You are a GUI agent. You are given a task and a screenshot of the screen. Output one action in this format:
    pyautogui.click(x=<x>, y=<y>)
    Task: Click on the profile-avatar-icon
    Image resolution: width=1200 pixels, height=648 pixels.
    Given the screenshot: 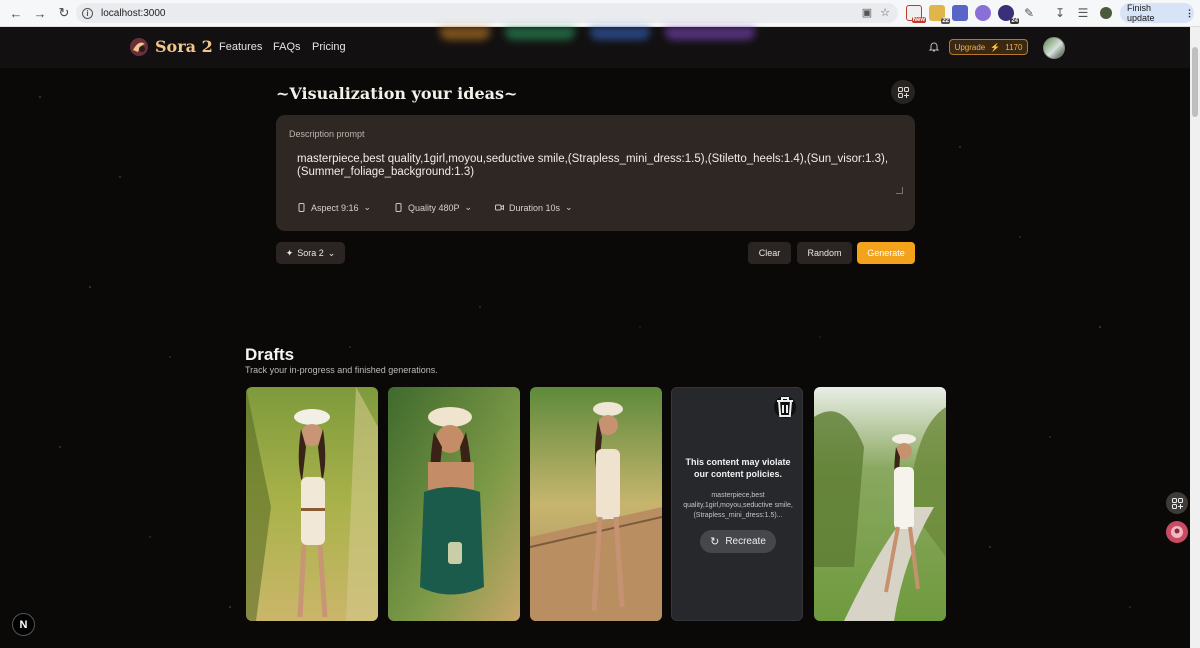 What is the action you would take?
    pyautogui.click(x=1106, y=13)
    